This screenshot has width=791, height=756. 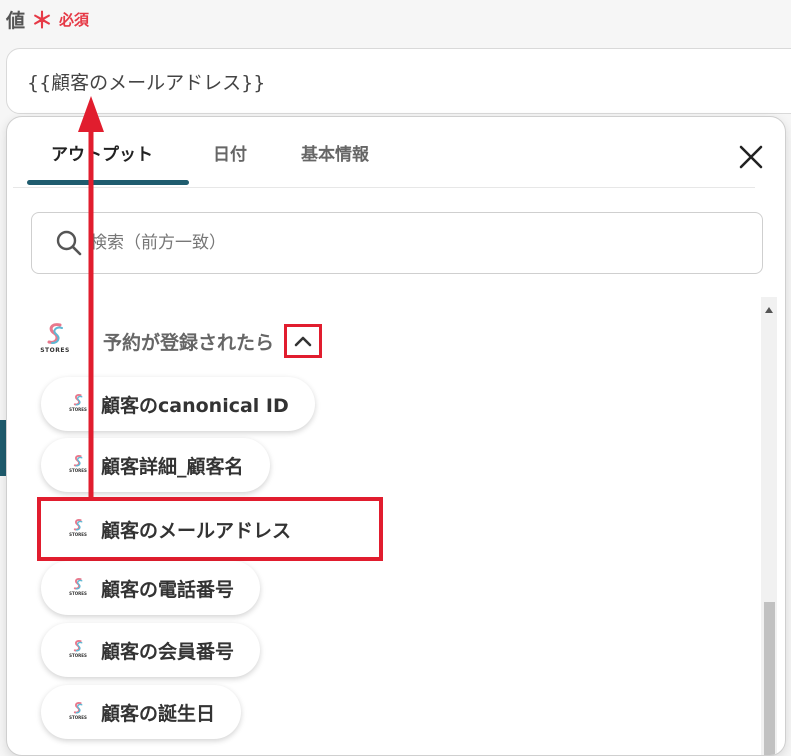 What do you see at coordinates (108, 182) in the screenshot?
I see `active-tab-indicator` at bounding box center [108, 182].